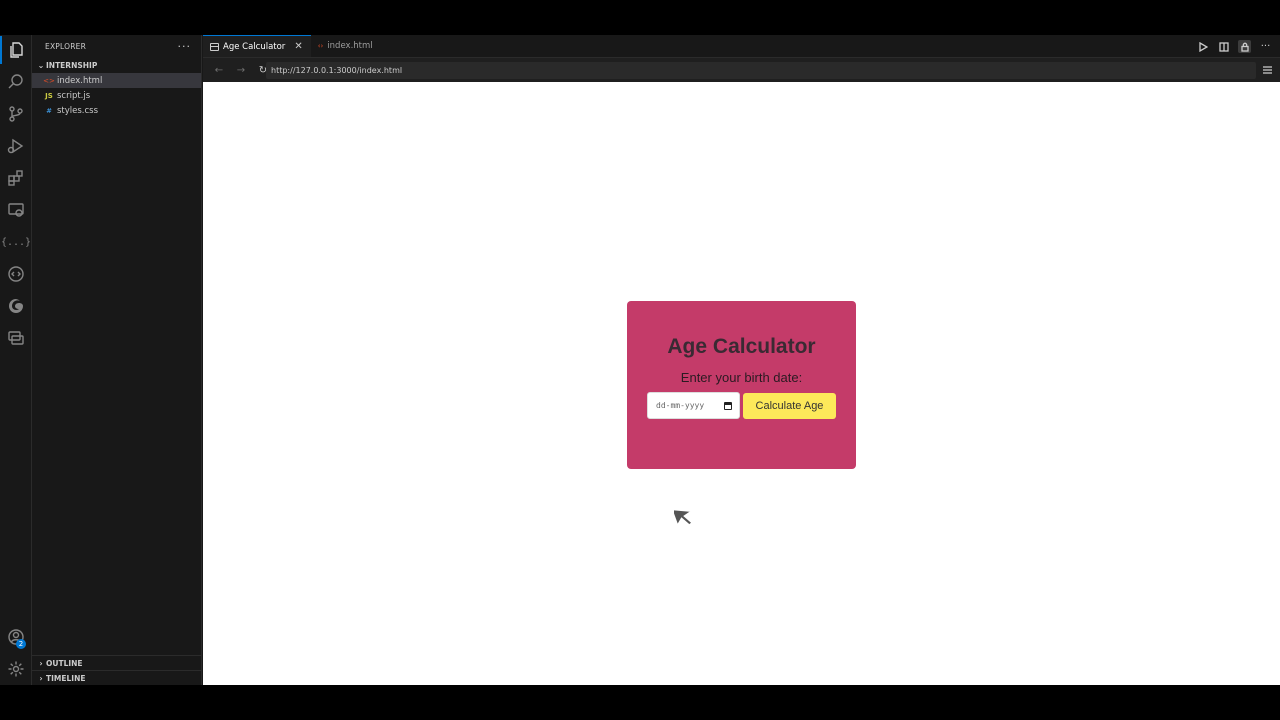 This screenshot has width=1280, height=720. I want to click on browser-navbar: ← → ↻ http://127.0.0.1:3000/index.html, so click(741, 70).